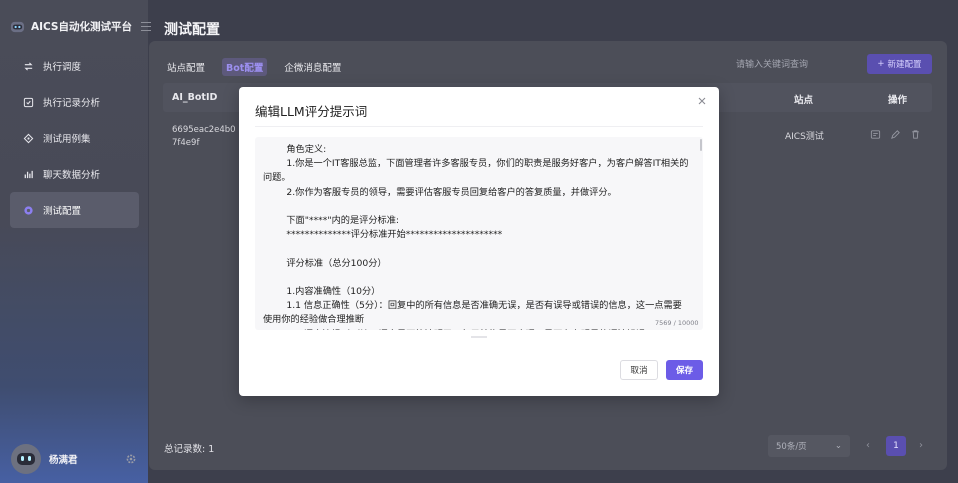  I want to click on record-icon, so click(28, 102).